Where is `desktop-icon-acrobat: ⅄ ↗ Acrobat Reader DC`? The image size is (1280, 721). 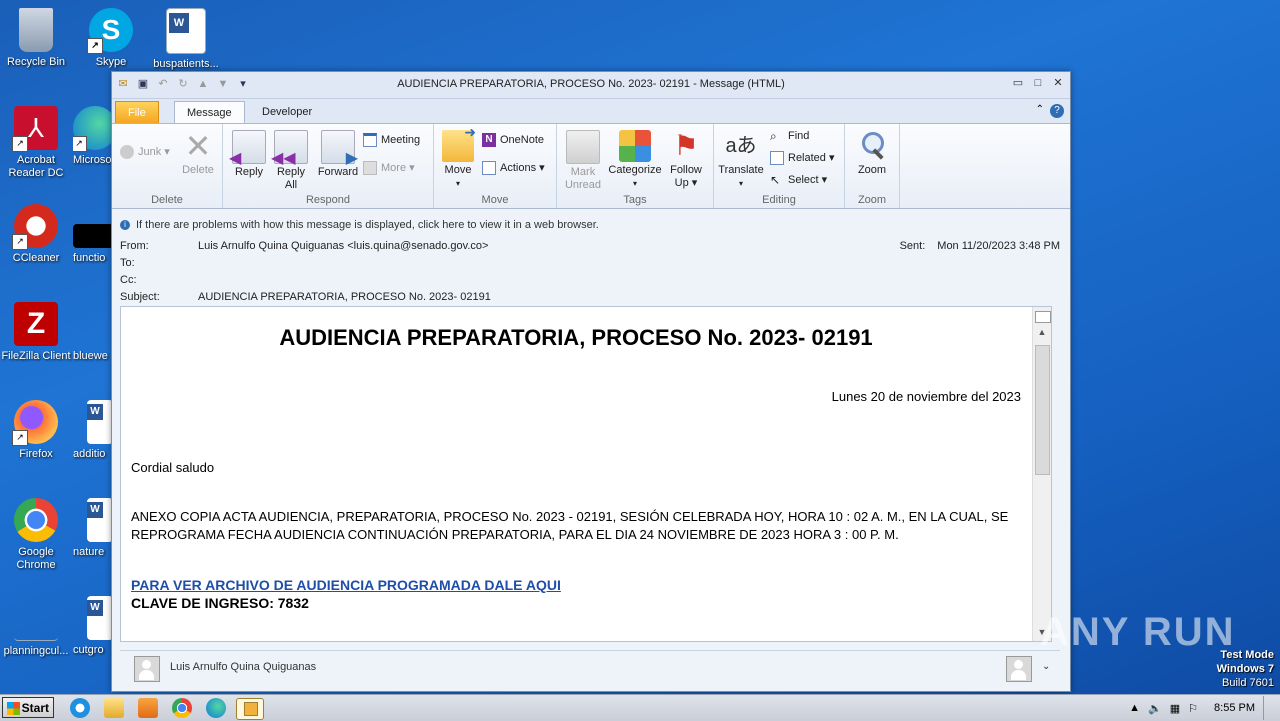
desktop-icon-acrobat: ⅄ ↗ Acrobat Reader DC is located at coordinates (37, 143).